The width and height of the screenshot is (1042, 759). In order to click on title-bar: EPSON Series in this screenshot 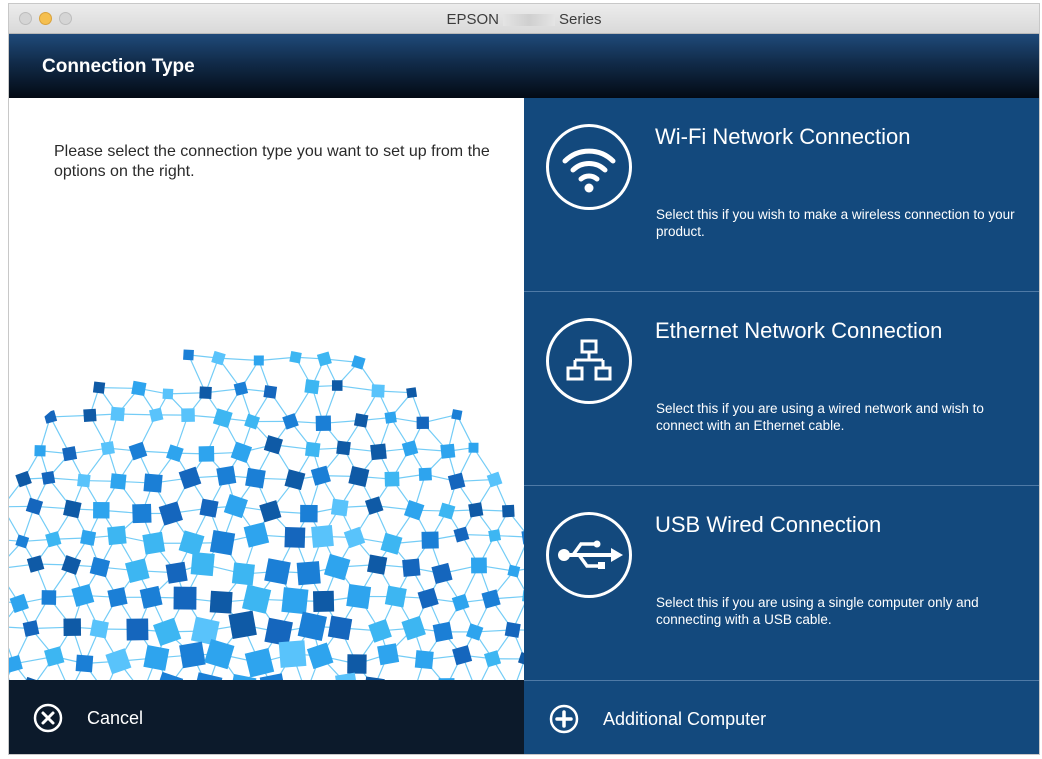, I will do `click(524, 19)`.